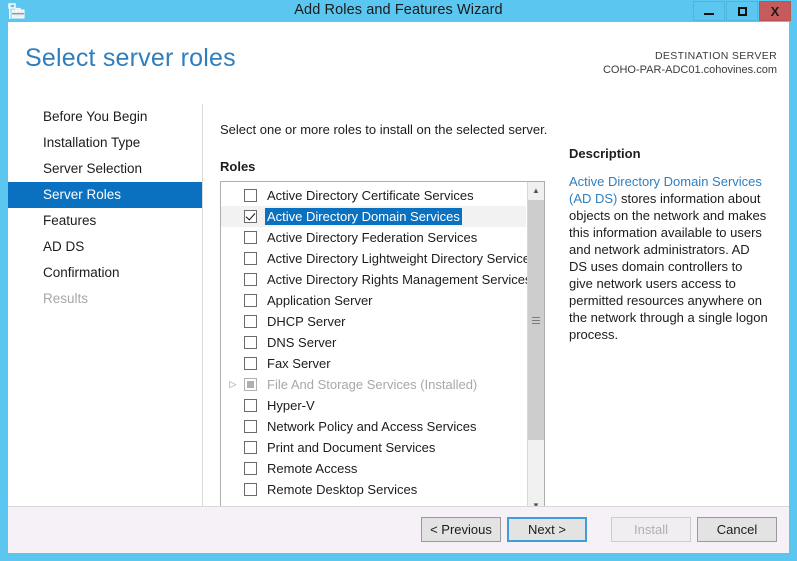 This screenshot has width=797, height=561. I want to click on role-list-item: Active Directory Domain Services, so click(373, 216).